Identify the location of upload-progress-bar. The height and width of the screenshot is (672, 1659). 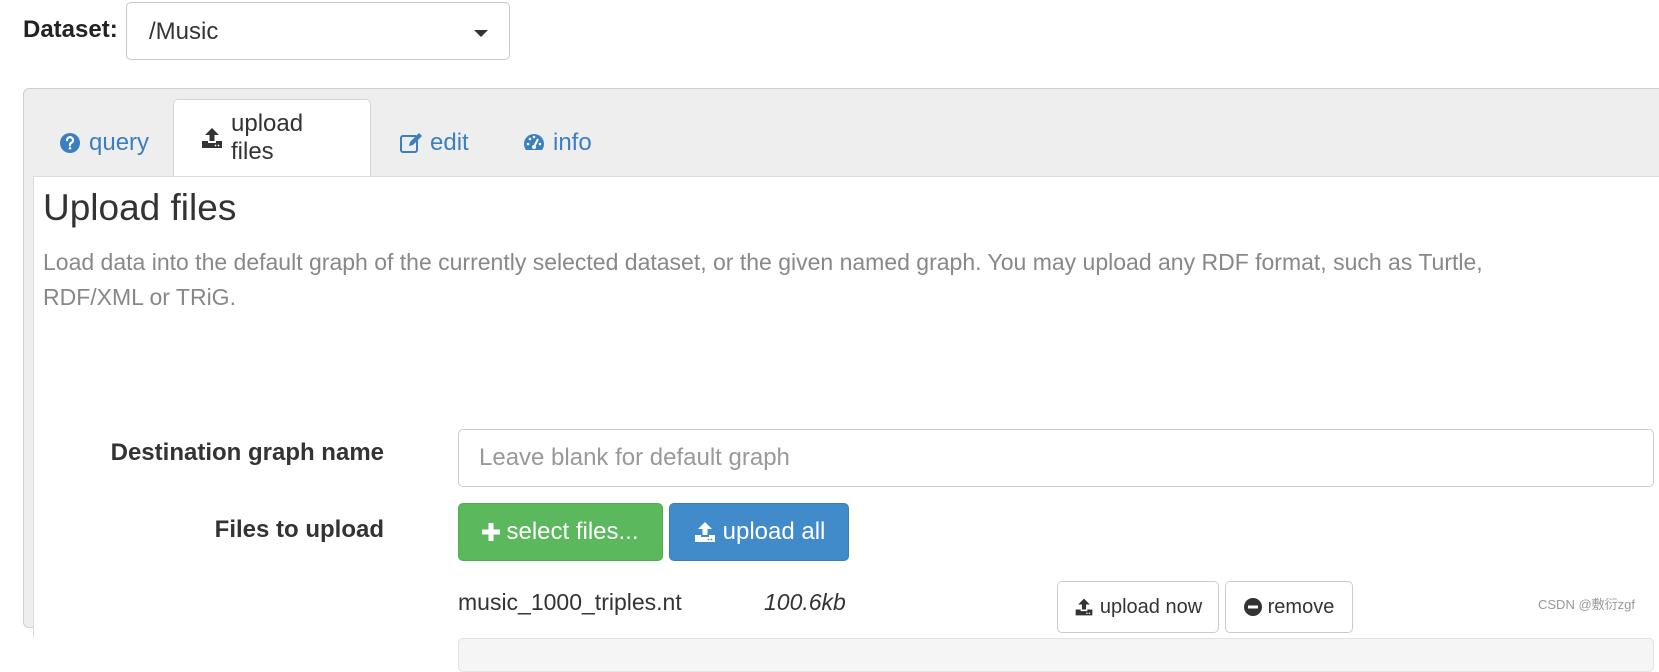
(1056, 655).